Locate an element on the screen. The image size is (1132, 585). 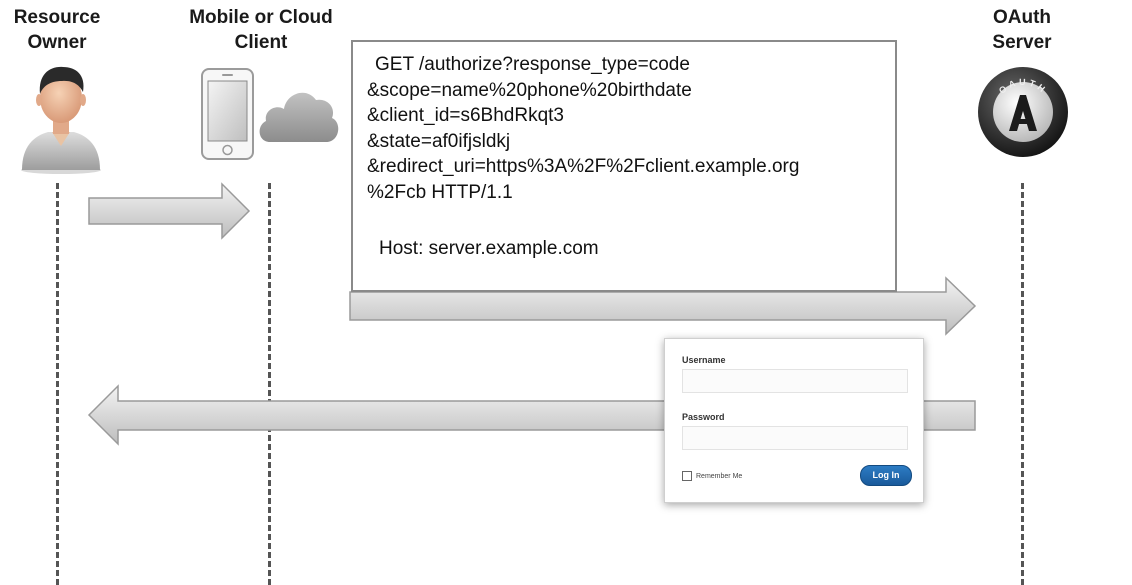
username-field is located at coordinates (795, 381).